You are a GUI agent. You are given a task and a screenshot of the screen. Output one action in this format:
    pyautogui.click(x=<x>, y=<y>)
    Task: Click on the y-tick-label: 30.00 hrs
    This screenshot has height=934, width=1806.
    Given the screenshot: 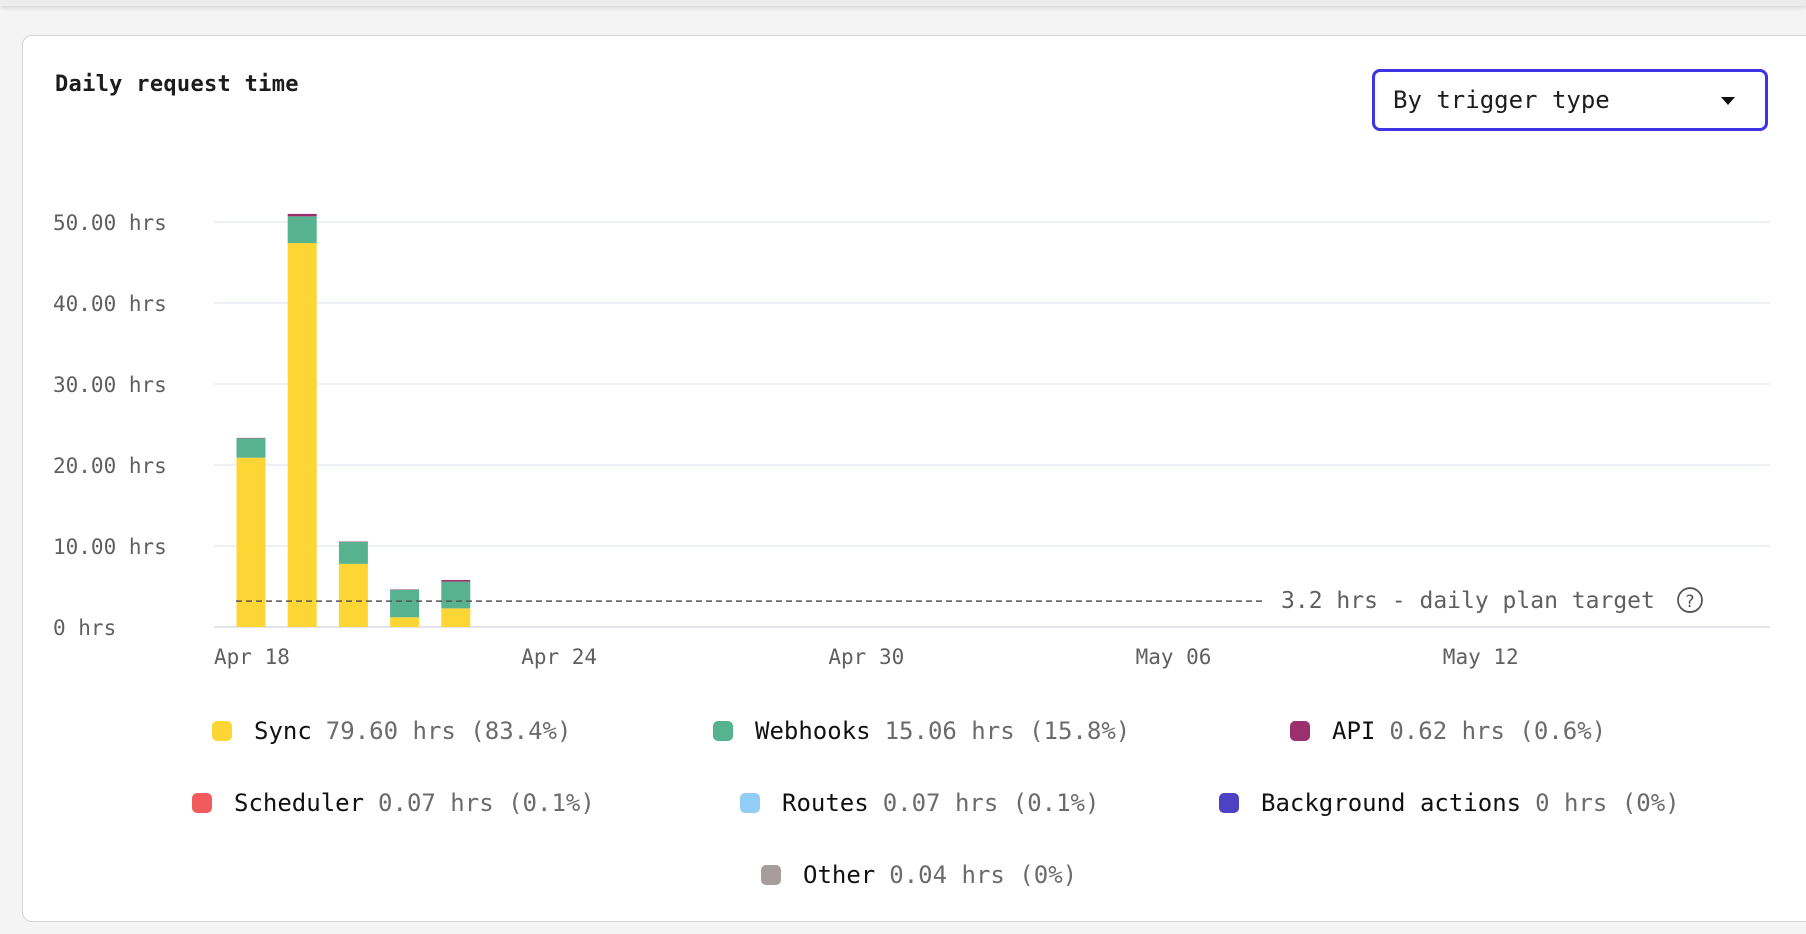 What is the action you would take?
    pyautogui.click(x=110, y=385)
    